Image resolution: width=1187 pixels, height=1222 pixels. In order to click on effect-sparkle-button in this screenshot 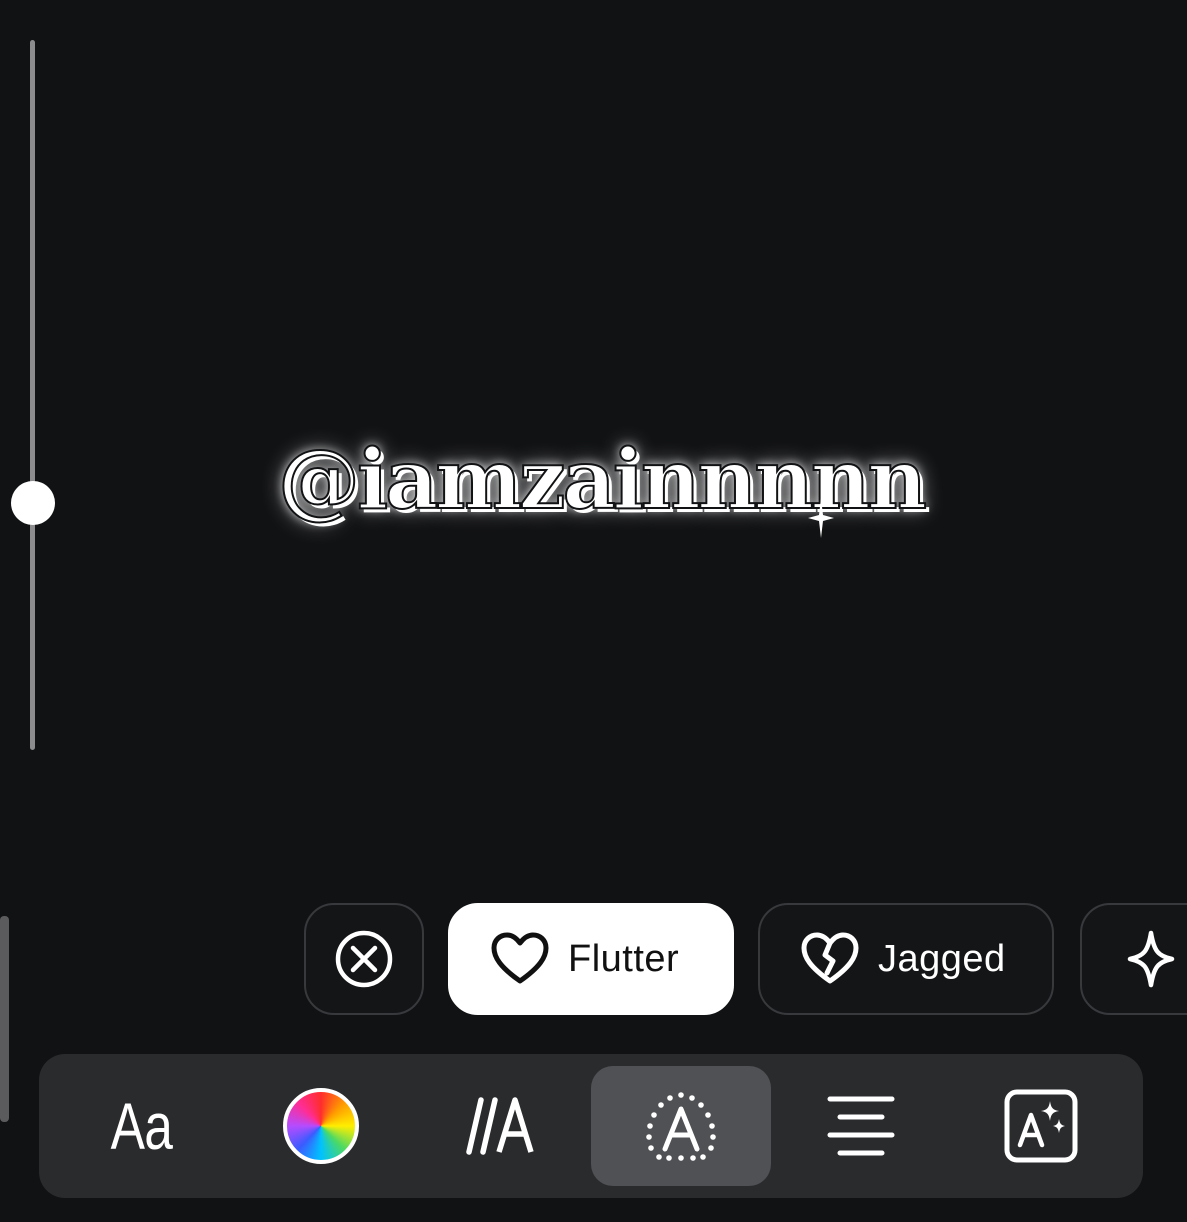, I will do `click(1133, 959)`.